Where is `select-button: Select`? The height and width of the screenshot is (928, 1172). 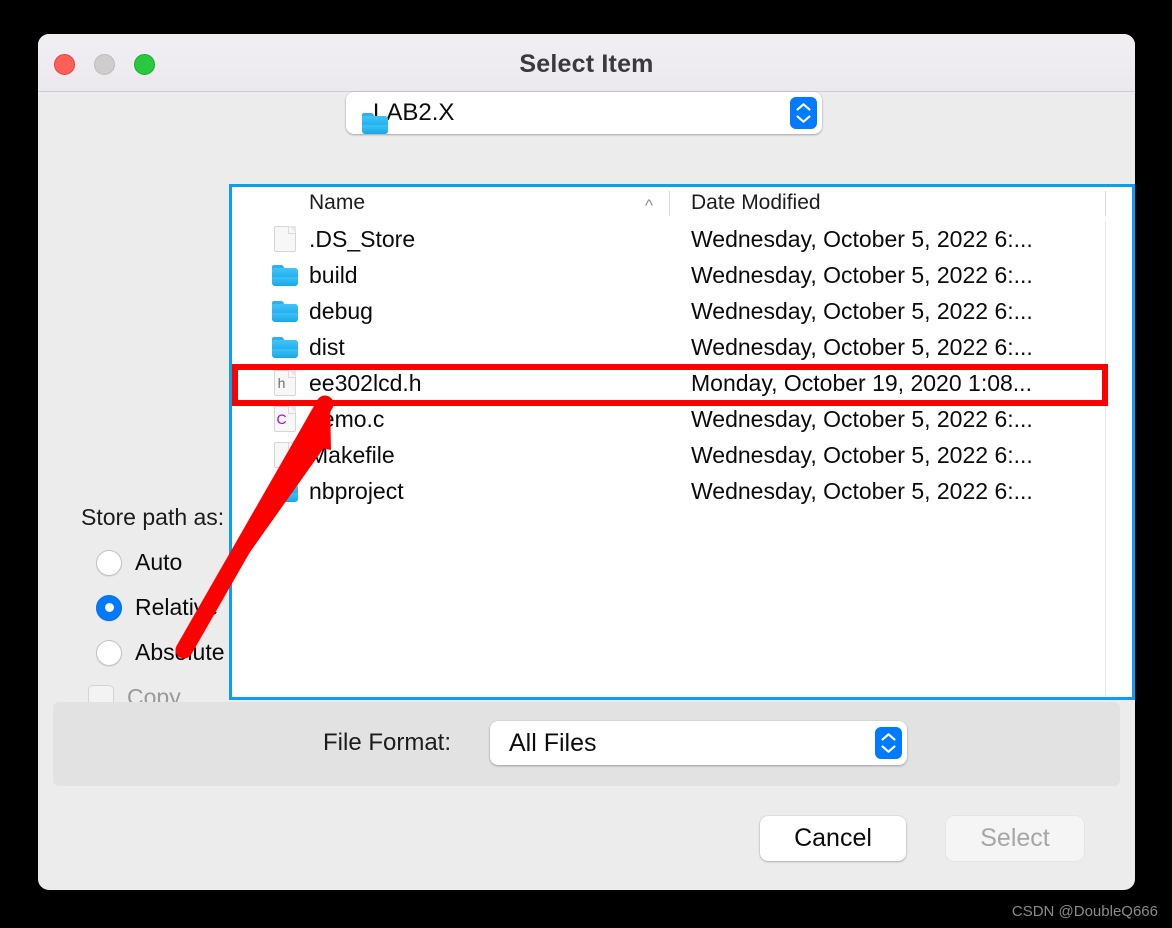
select-button: Select is located at coordinates (1015, 838).